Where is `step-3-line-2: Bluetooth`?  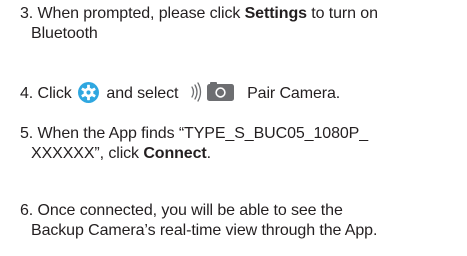
step-3-line-2: Bluetooth is located at coordinates (64, 33).